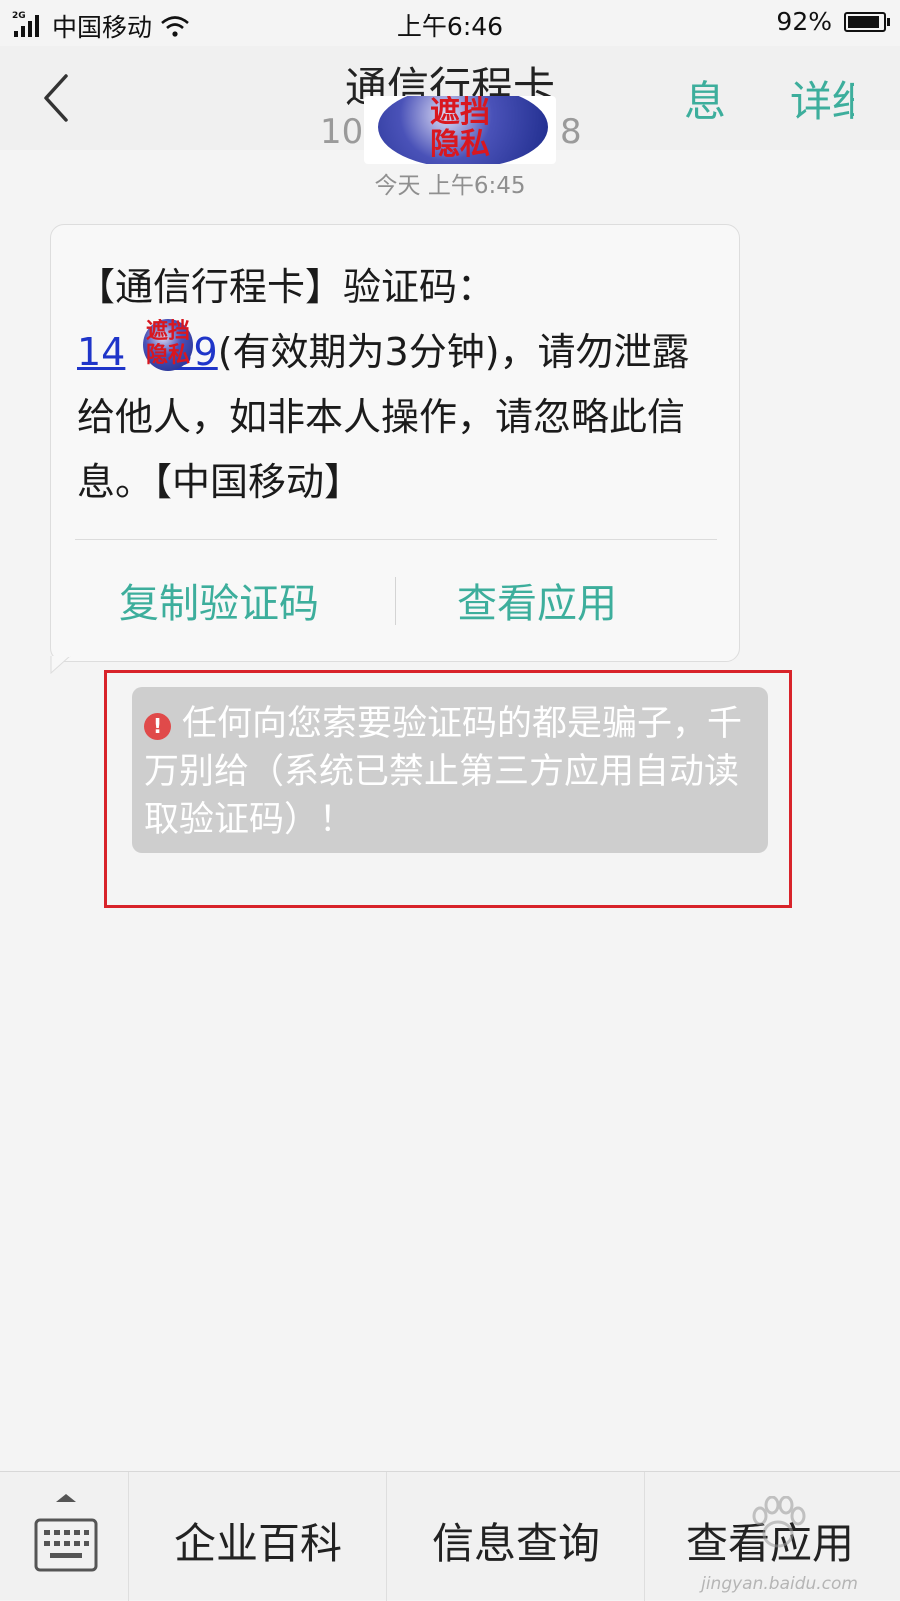 The height and width of the screenshot is (1601, 900). Describe the element at coordinates (460, 144) in the screenshot. I see `privacy-mask-bottom-text: 隐私` at that location.